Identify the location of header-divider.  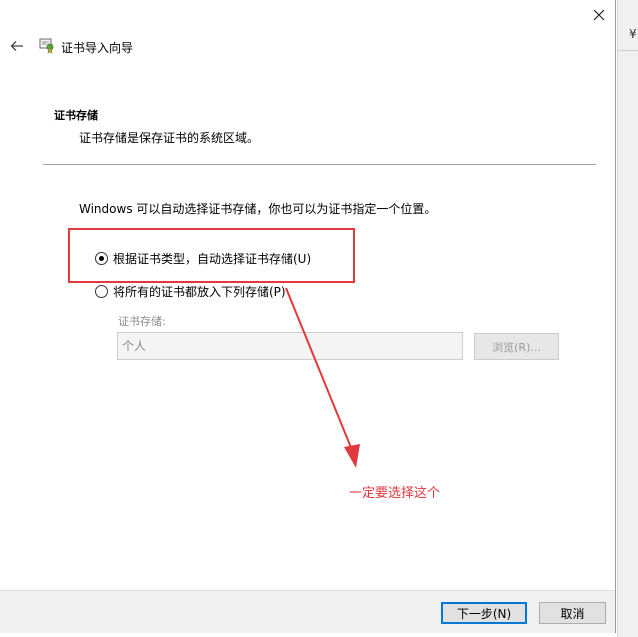
(319, 164).